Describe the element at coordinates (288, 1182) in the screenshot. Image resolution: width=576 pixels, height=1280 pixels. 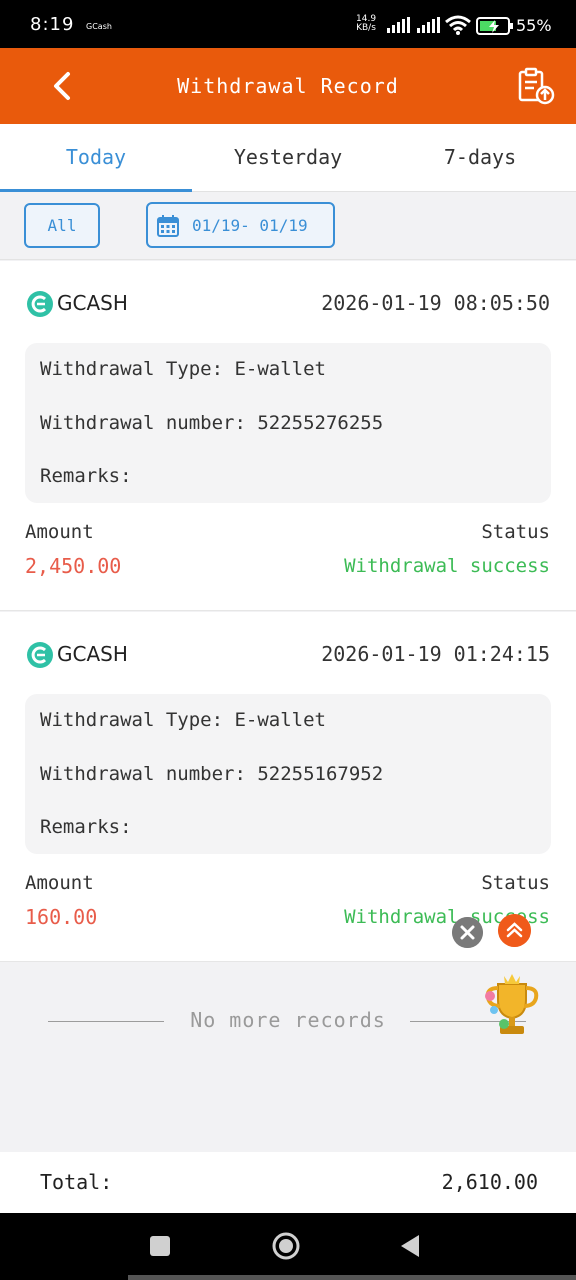
I see `total-bar: Total: 2,610.00` at that location.